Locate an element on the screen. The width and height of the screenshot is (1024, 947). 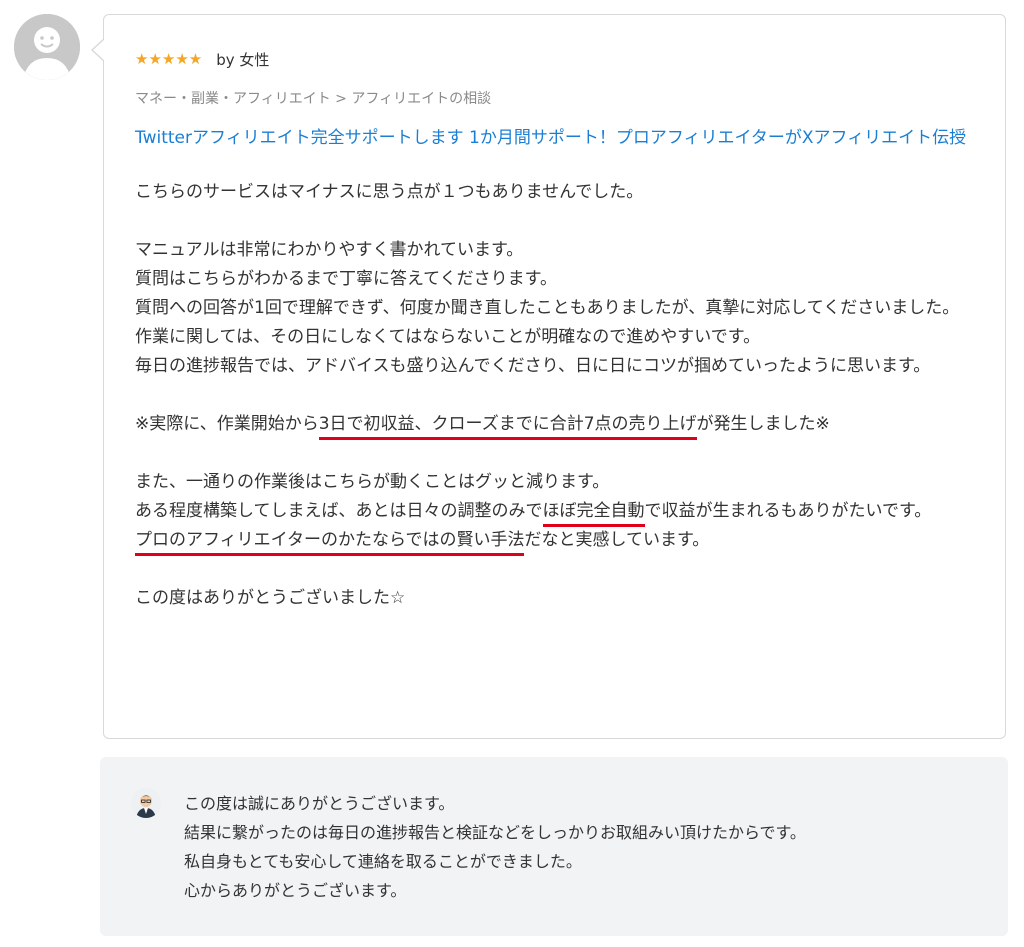
review-line: また、一通りの作業後はこちらが動くことはグッと減ります。 is located at coordinates (372, 482).